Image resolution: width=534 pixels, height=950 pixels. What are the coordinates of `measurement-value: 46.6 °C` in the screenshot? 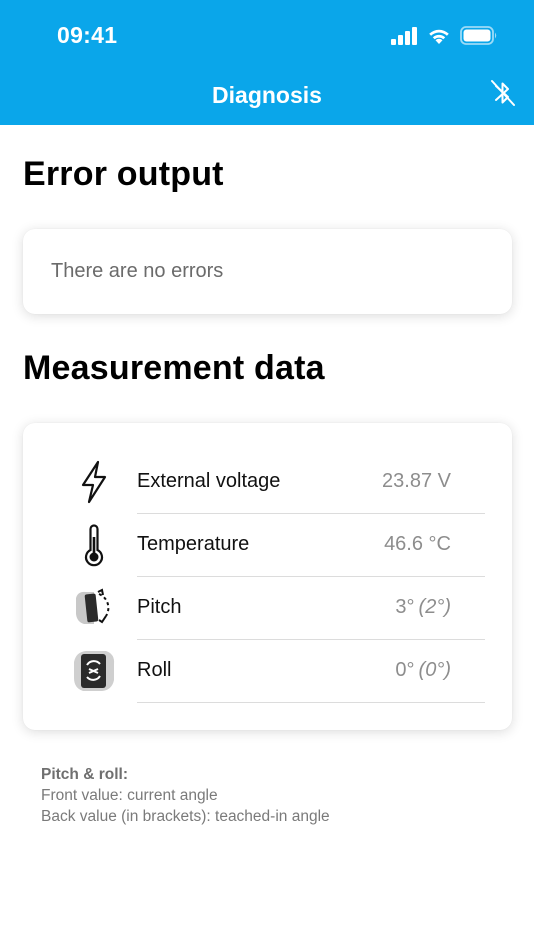 It's located at (417, 544).